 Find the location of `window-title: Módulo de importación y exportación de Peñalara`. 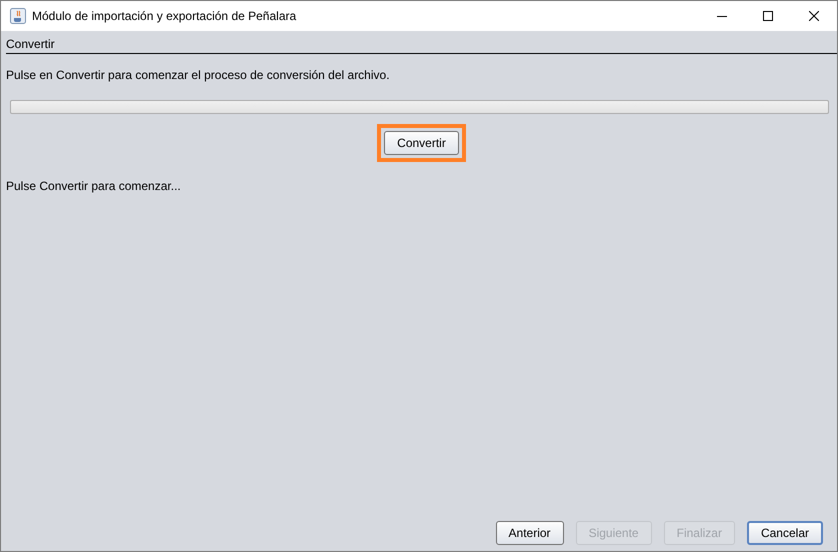

window-title: Módulo de importación y exportación de Peñalara is located at coordinates (165, 16).